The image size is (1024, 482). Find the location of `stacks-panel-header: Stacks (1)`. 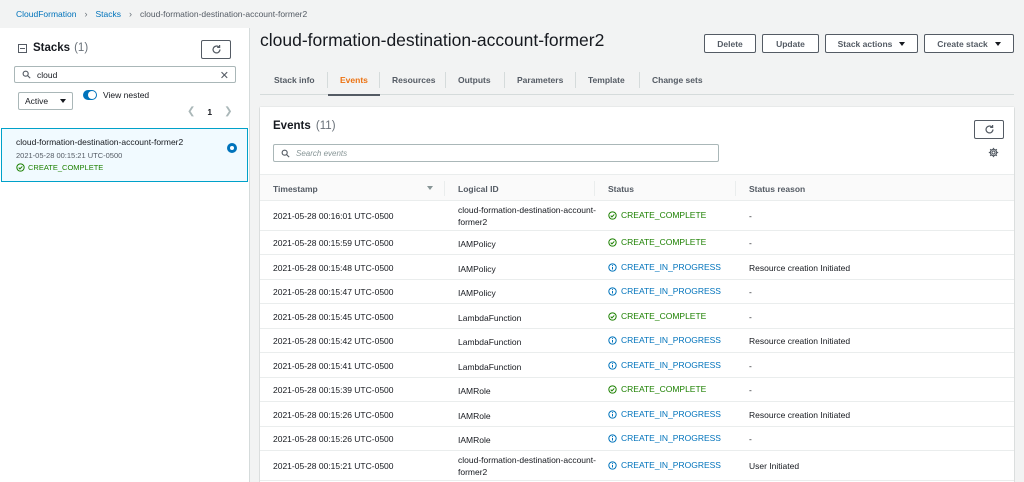

stacks-panel-header: Stacks (1) is located at coordinates (53, 48).